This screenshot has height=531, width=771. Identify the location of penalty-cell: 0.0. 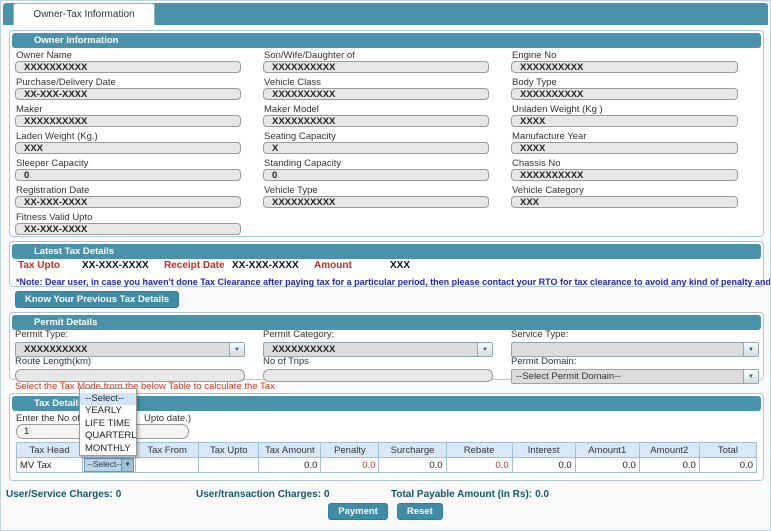
(350, 465).